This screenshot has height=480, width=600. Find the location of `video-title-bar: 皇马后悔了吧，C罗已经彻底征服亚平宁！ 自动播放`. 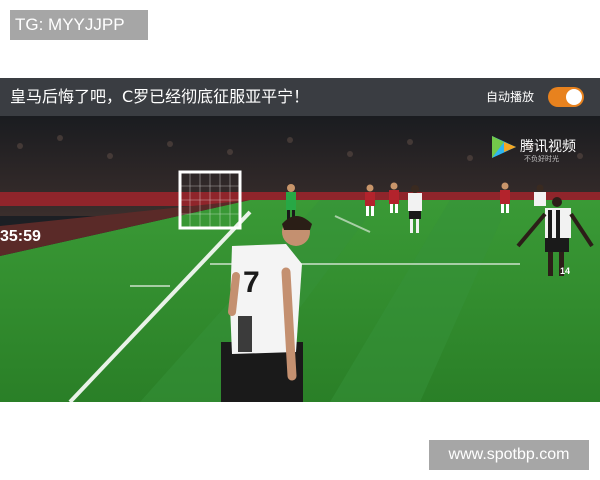

video-title-bar: 皇马后悔了吧，C罗已经彻底征服亚平宁！ 自动播放 is located at coordinates (300, 97).